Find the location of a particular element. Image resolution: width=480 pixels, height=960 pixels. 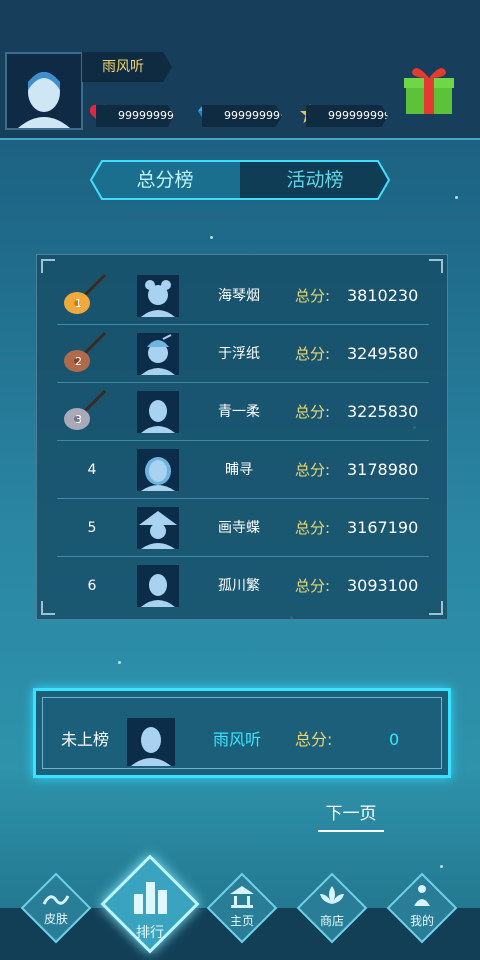

rank-number: 1 is located at coordinates (78, 303).